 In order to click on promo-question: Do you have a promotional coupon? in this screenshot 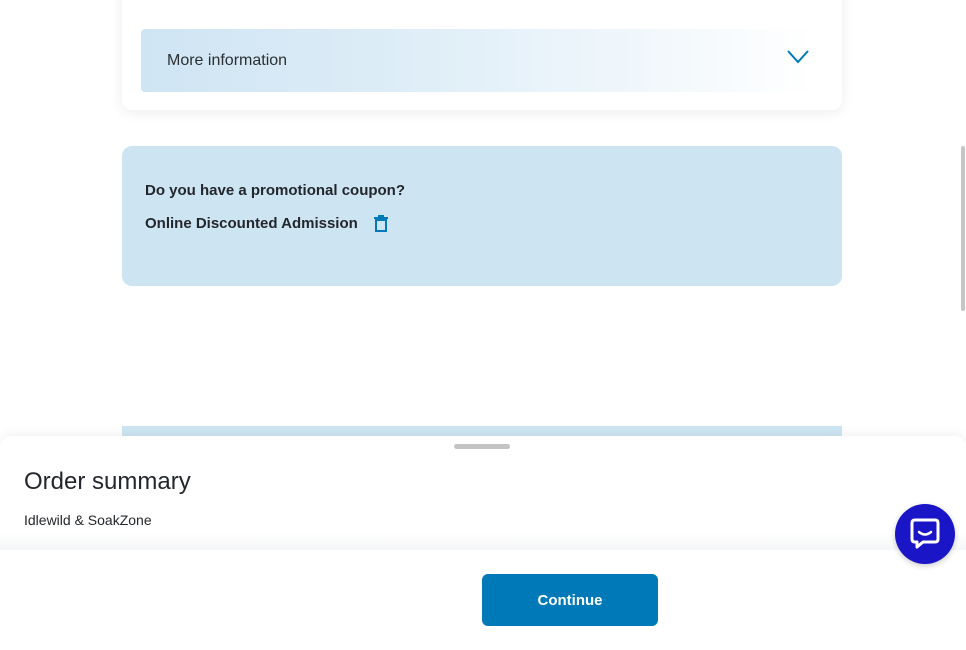, I will do `click(275, 190)`.